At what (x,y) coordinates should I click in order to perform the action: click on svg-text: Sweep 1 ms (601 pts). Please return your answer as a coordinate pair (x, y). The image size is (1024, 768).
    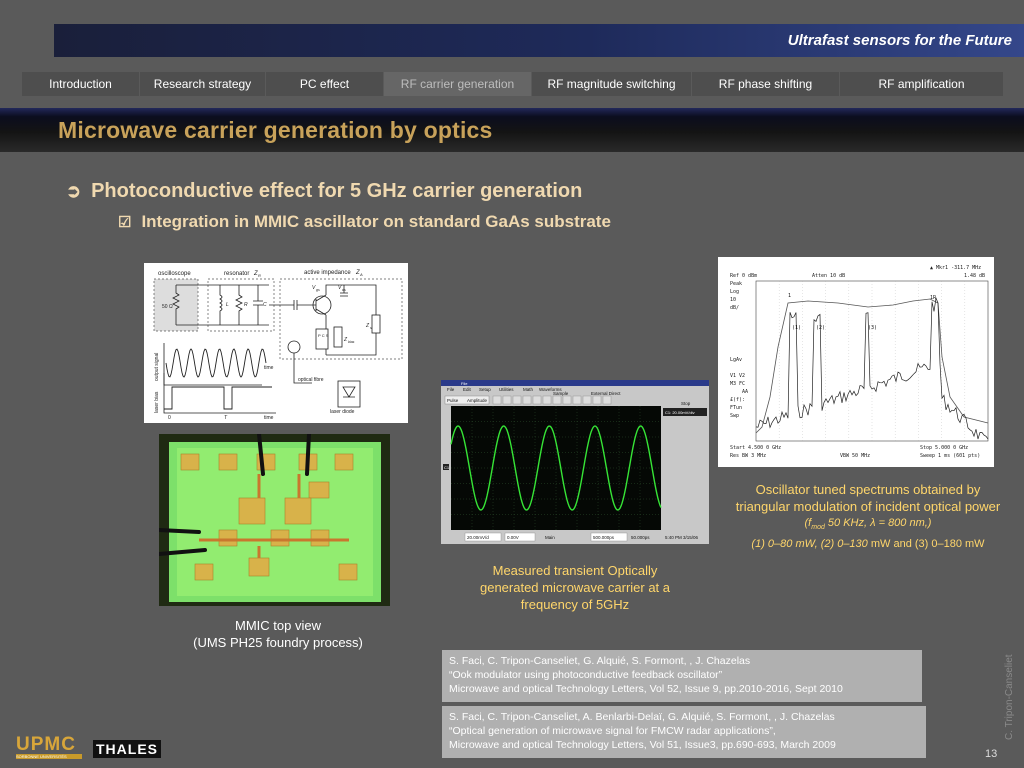
    Looking at the image, I should click on (950, 456).